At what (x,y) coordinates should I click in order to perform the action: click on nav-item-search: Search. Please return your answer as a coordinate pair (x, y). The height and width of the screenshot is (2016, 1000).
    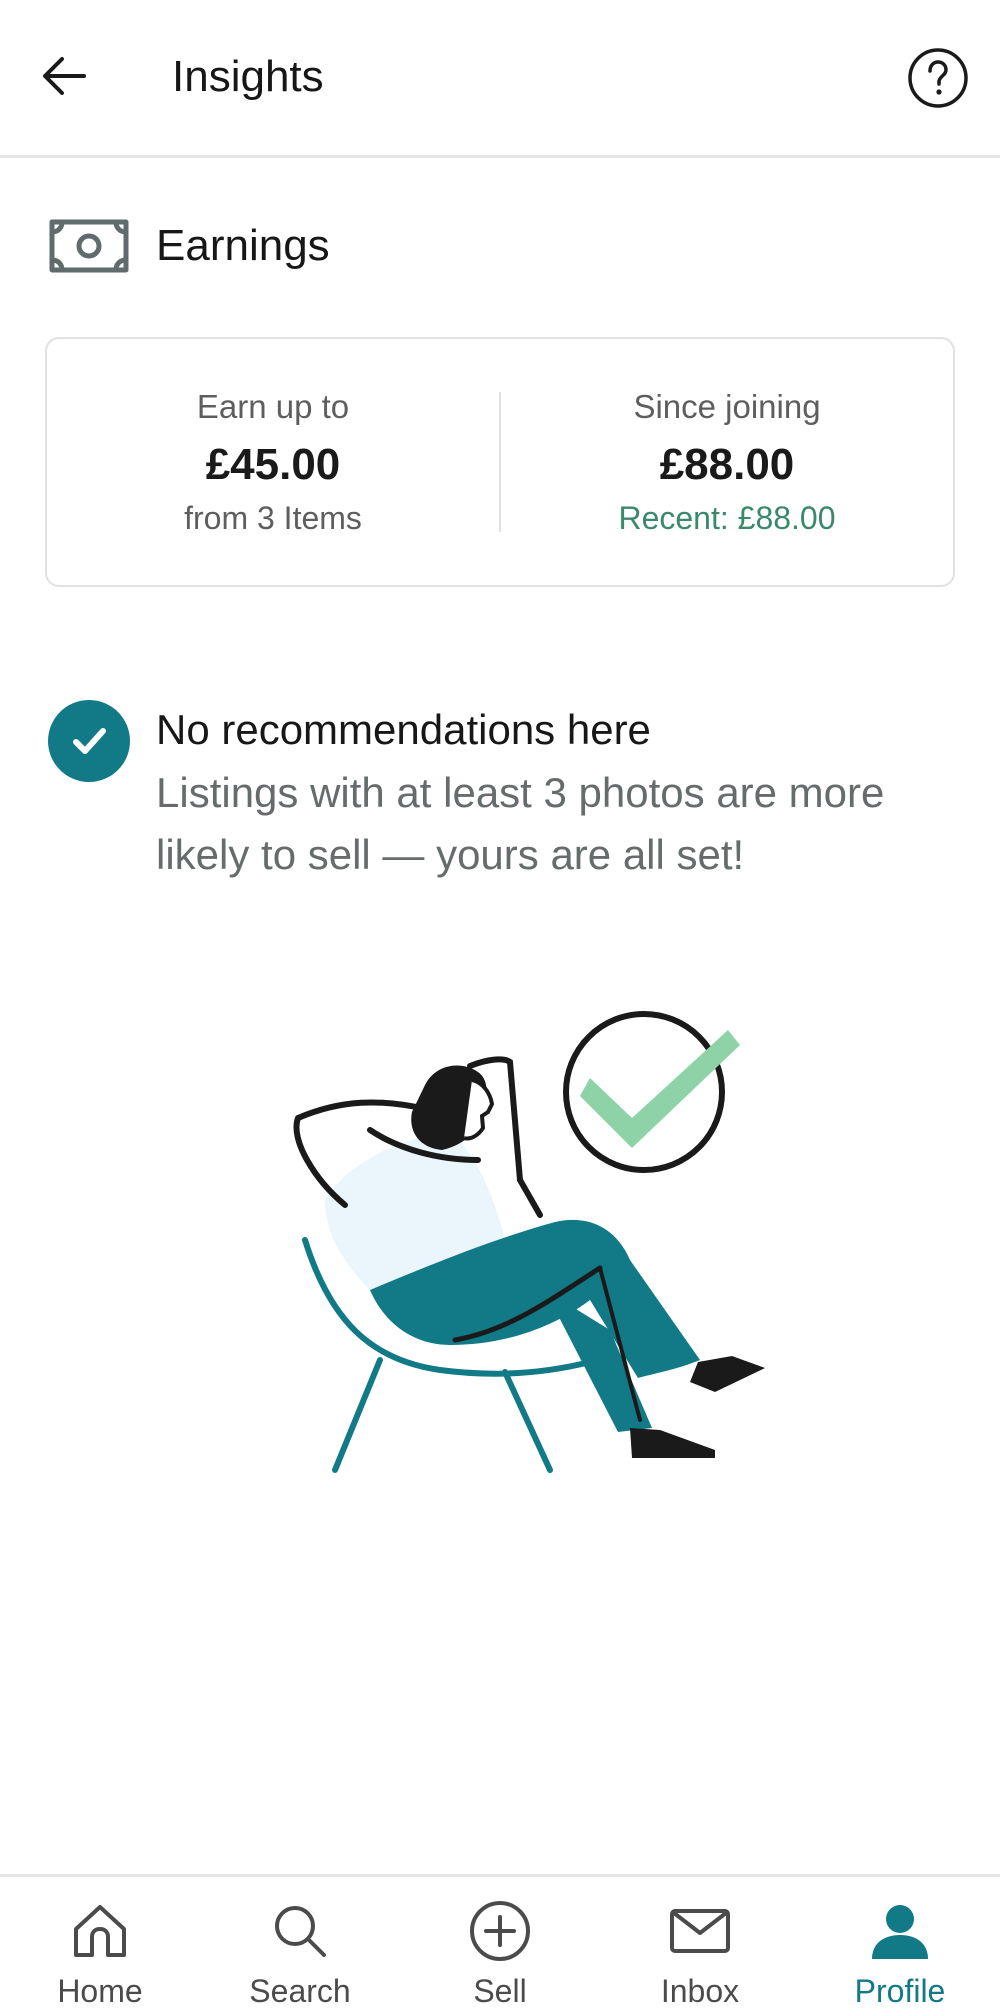
    Looking at the image, I should click on (300, 1946).